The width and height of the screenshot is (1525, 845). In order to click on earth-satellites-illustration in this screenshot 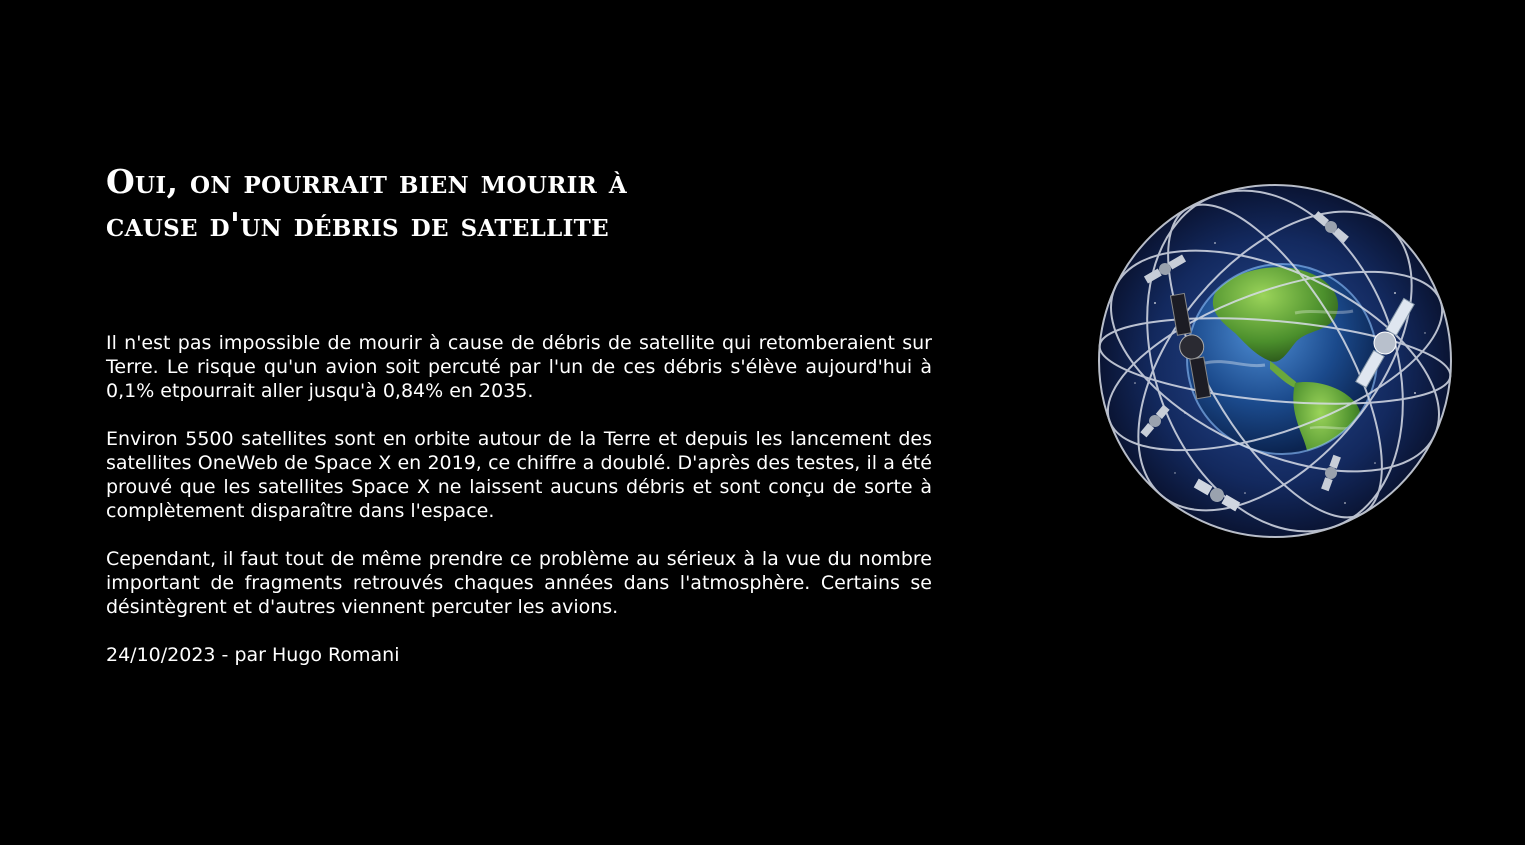, I will do `click(1276, 361)`.